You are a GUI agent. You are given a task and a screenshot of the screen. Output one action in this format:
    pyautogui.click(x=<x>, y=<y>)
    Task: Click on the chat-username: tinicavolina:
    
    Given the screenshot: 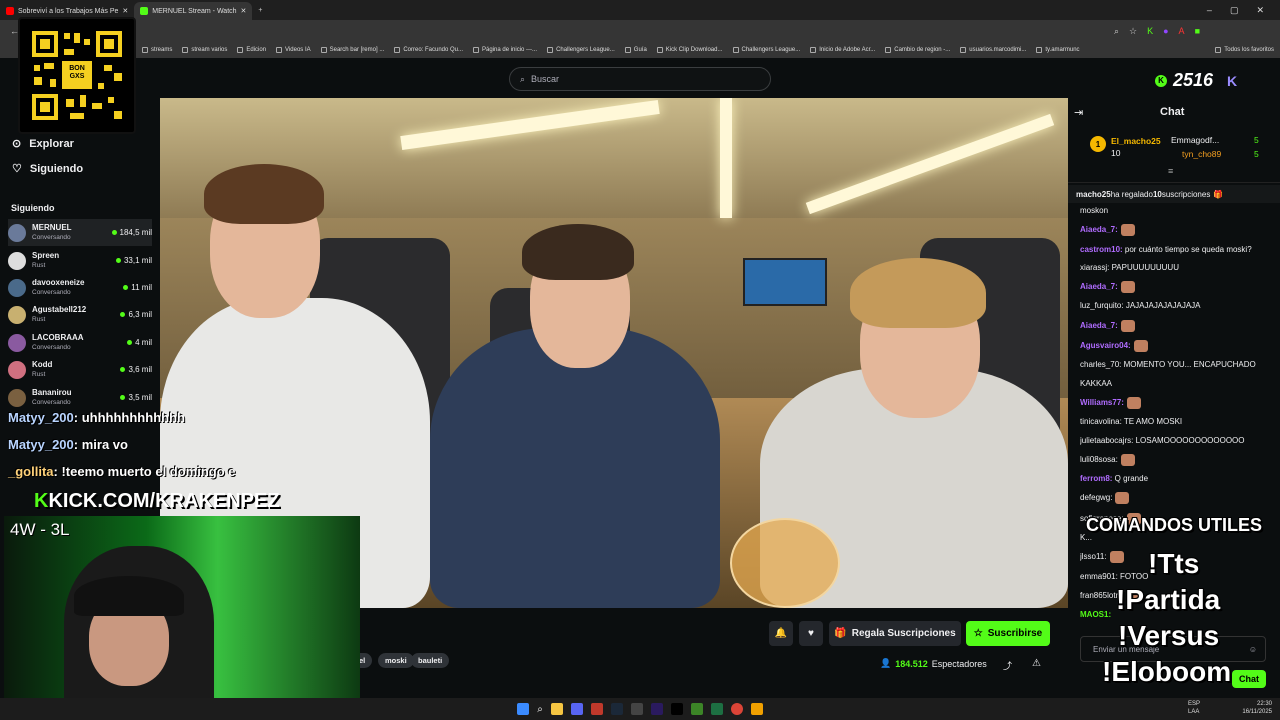 What is the action you would take?
    pyautogui.click(x=1101, y=421)
    